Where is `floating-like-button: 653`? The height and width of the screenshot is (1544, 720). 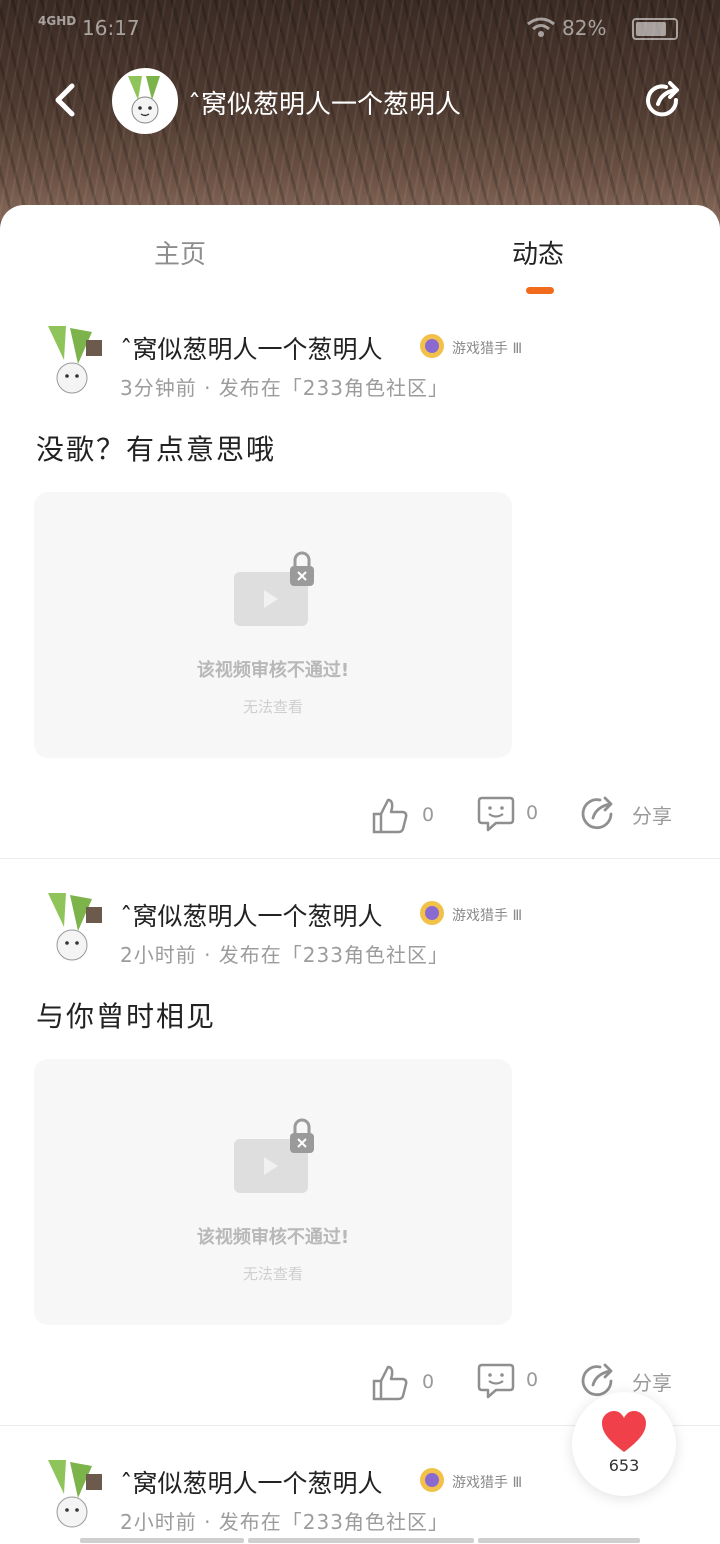
floating-like-button: 653 is located at coordinates (624, 1444).